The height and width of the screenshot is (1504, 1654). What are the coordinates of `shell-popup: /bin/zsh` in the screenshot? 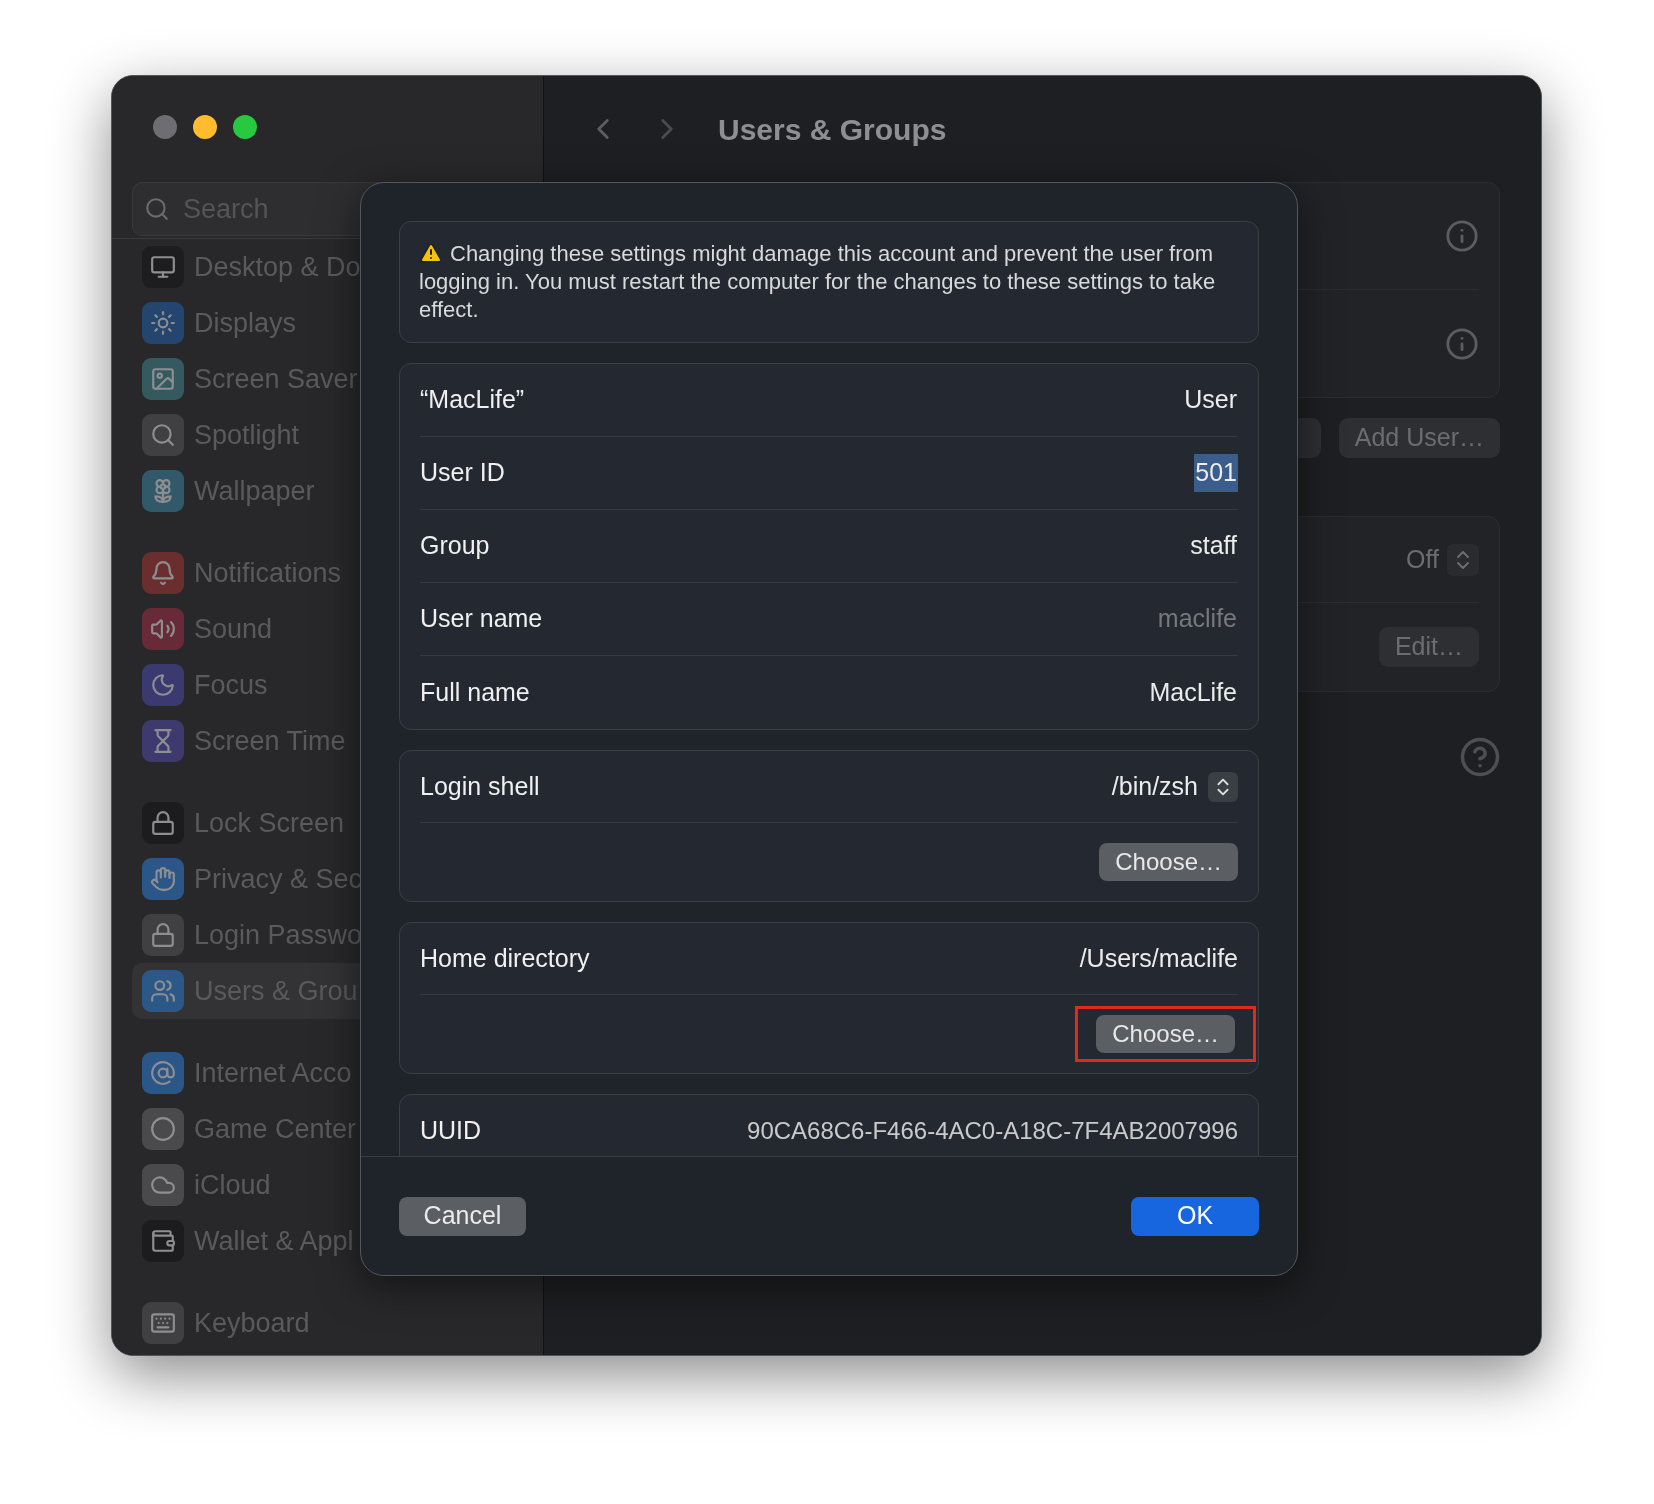 It's located at (1174, 786).